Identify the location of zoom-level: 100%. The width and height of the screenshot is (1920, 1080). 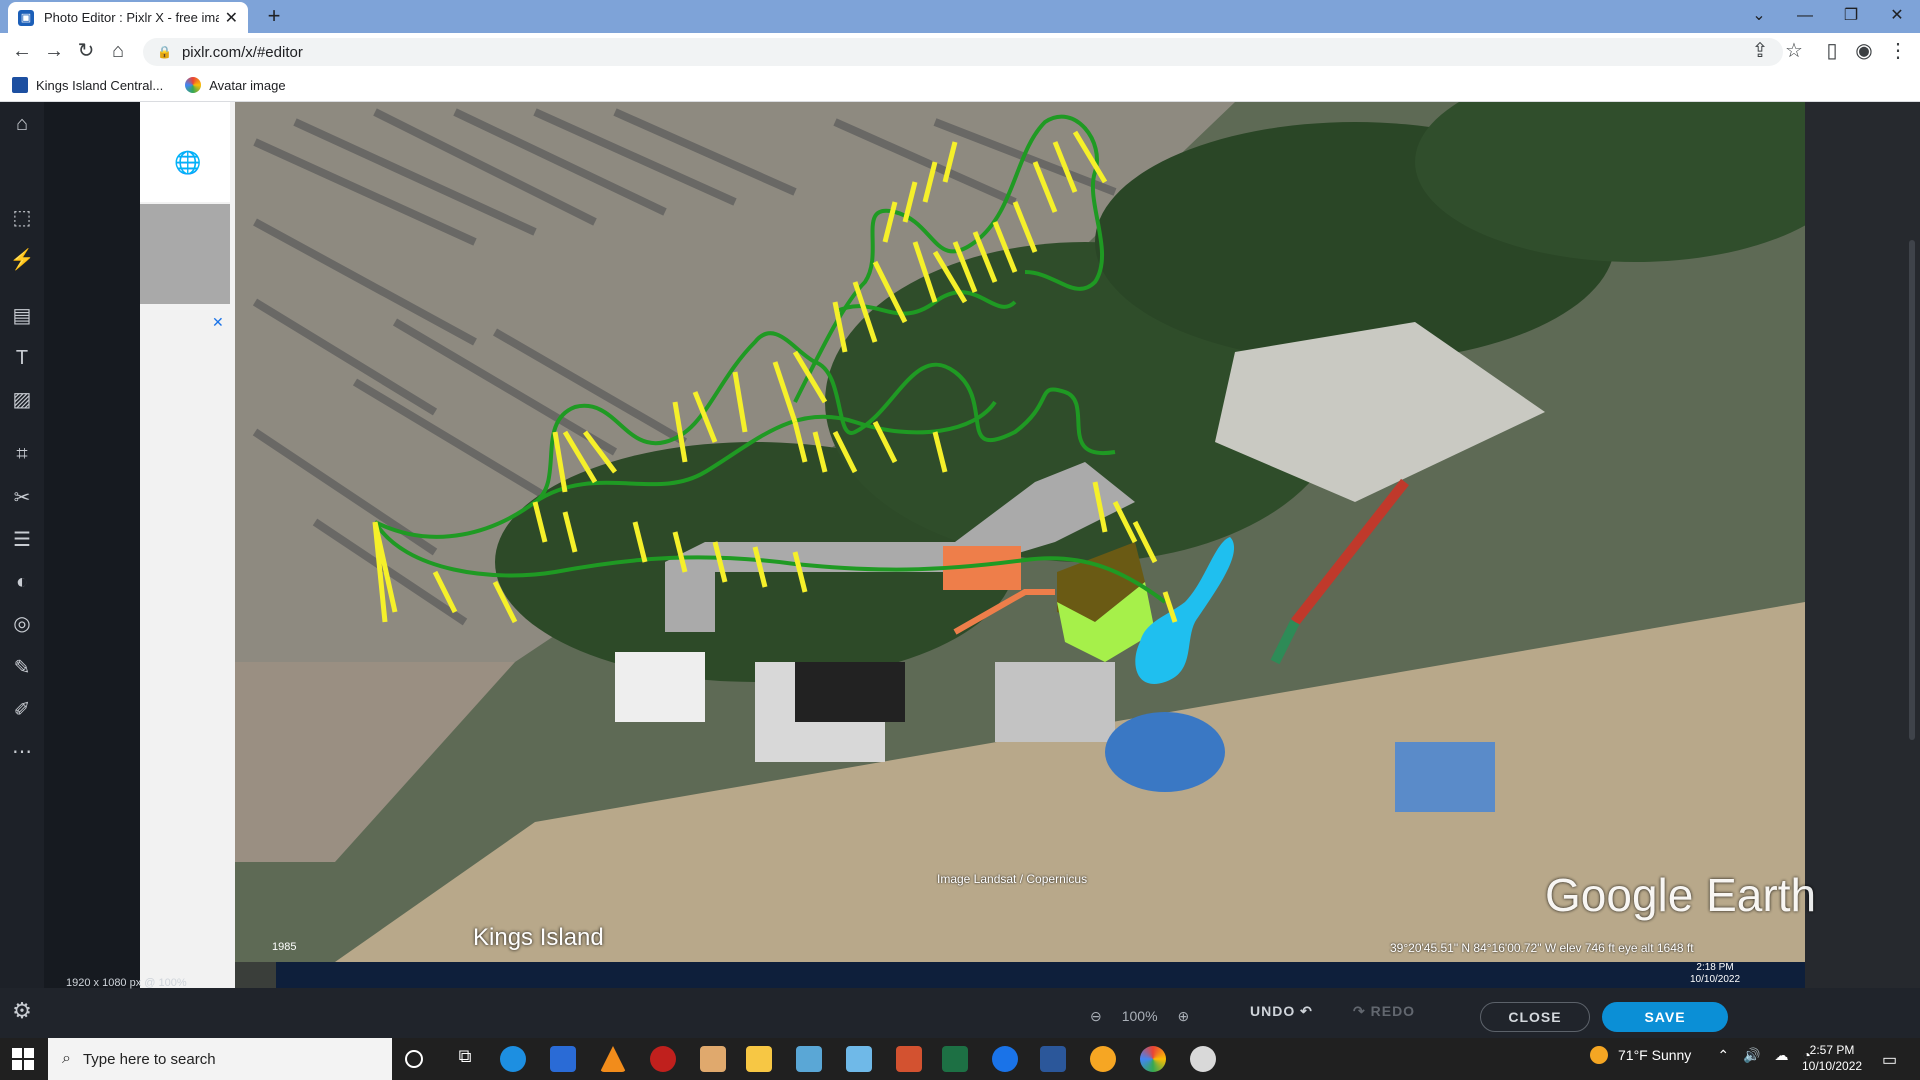
(1139, 1016).